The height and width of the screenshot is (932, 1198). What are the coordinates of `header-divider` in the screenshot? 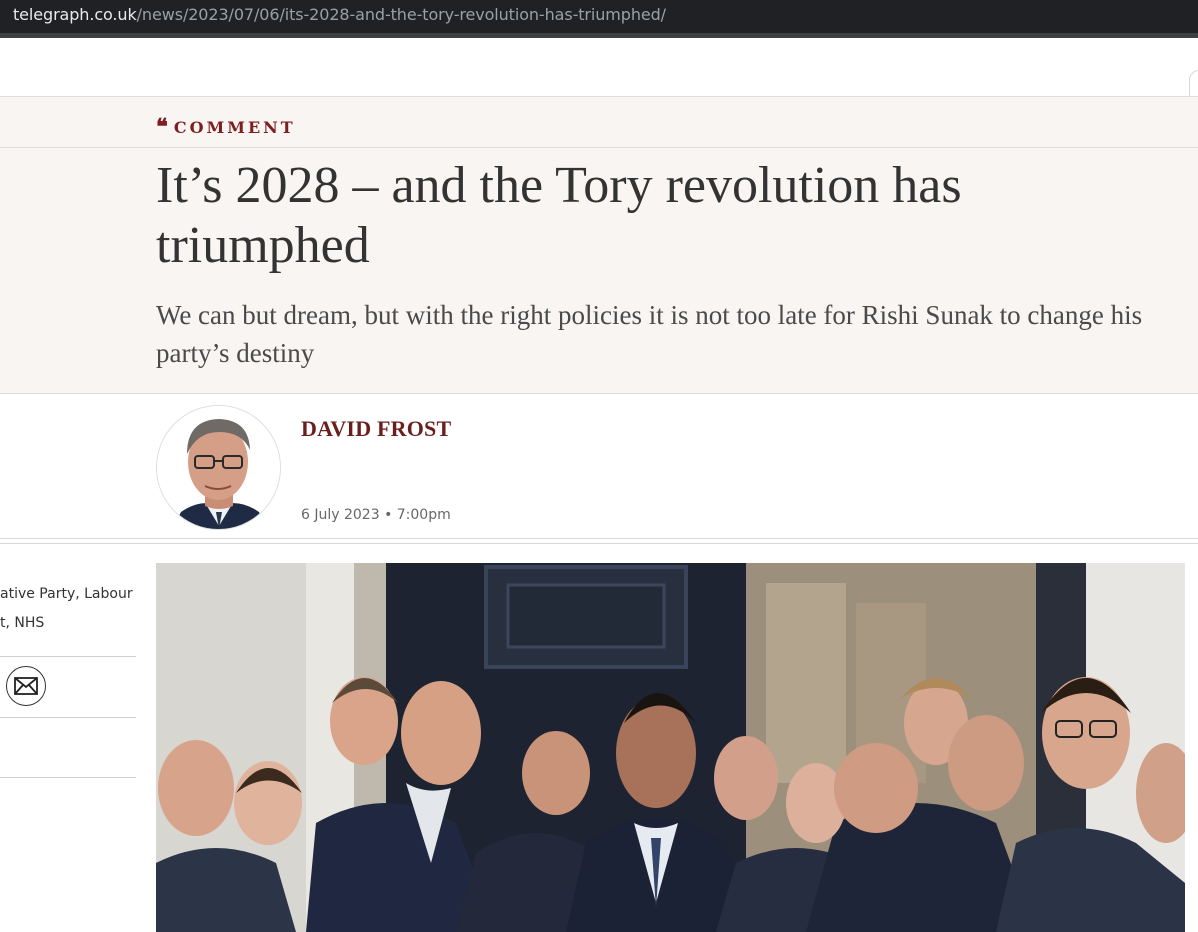 It's located at (599, 147).